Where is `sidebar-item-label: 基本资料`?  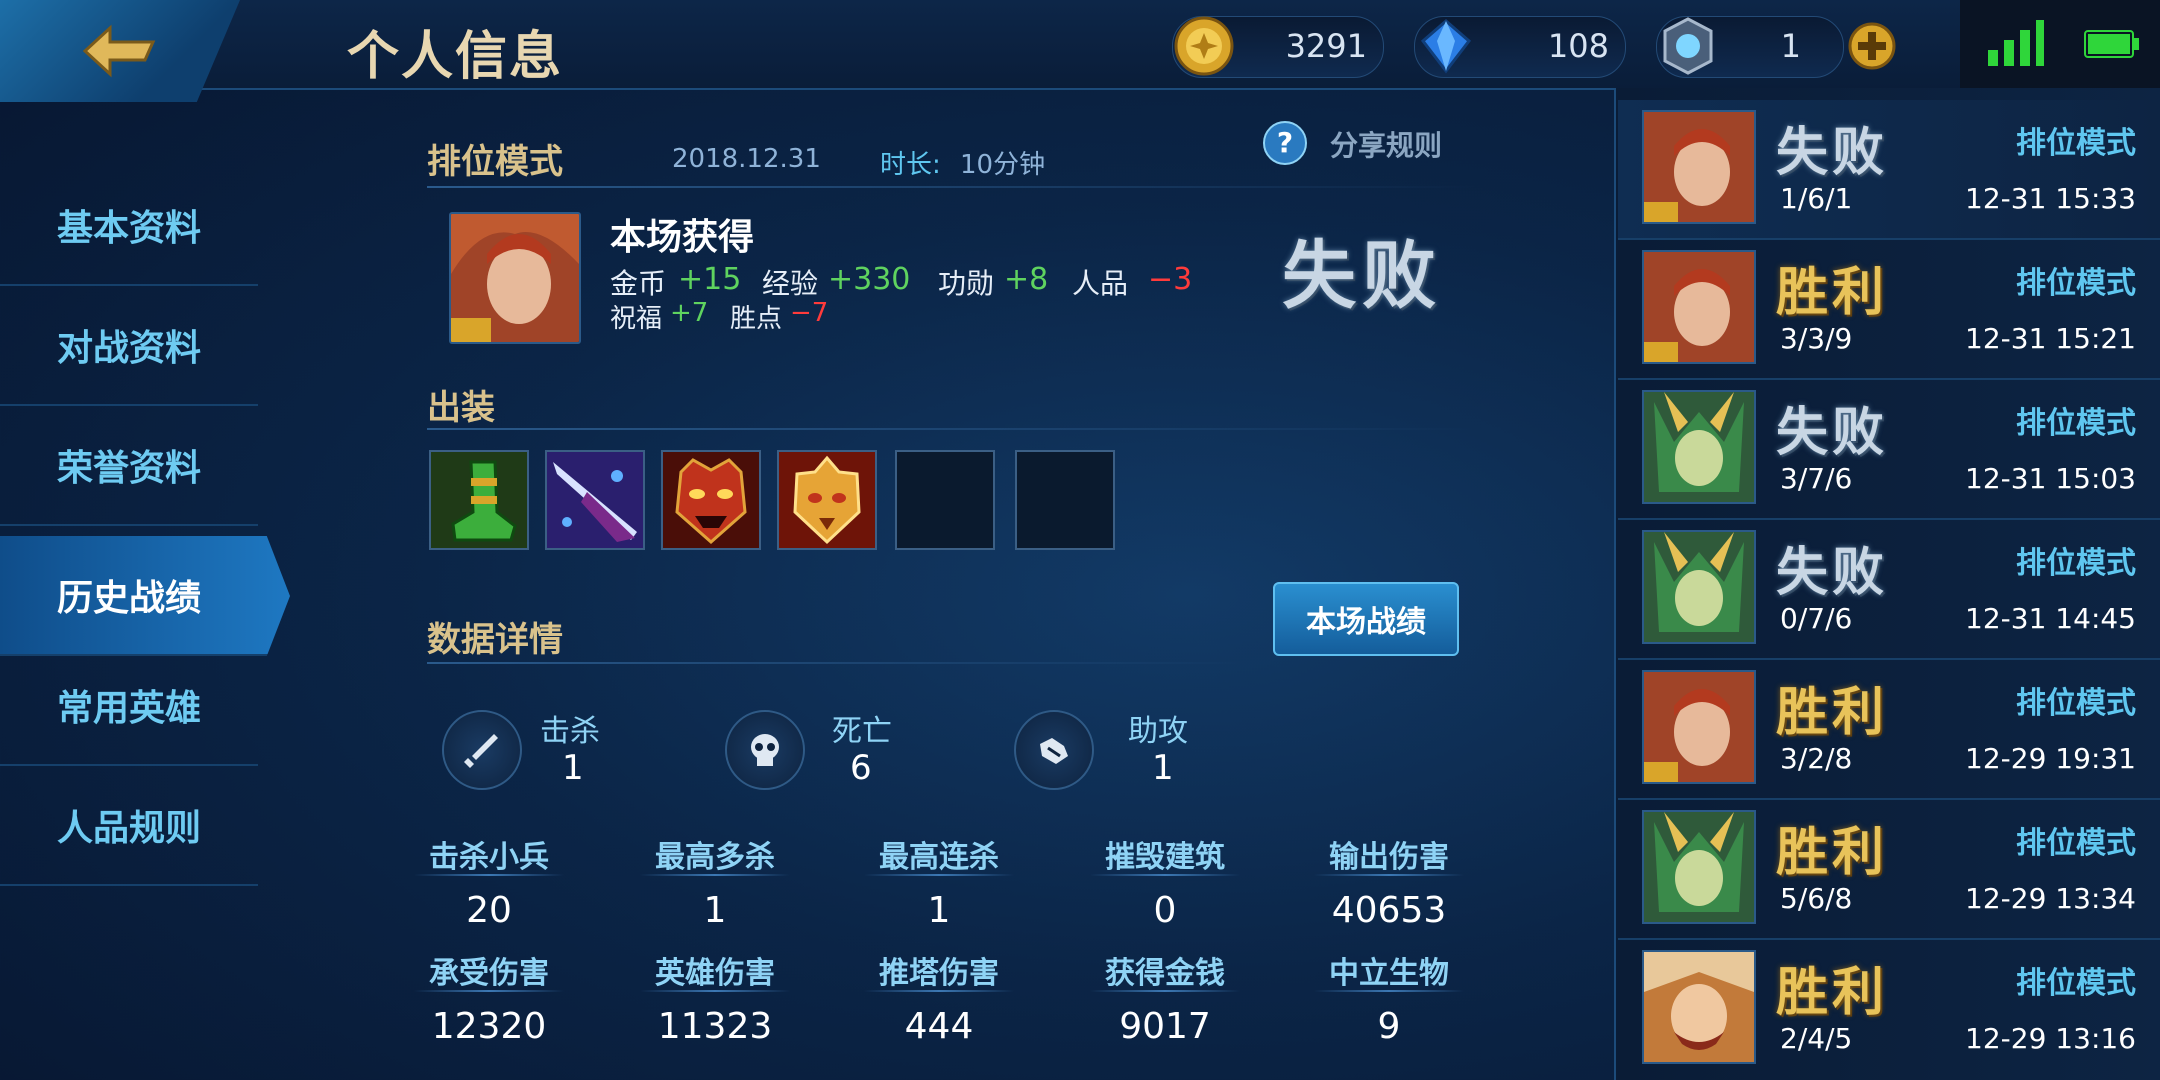 sidebar-item-label: 基本资料 is located at coordinates (129, 228).